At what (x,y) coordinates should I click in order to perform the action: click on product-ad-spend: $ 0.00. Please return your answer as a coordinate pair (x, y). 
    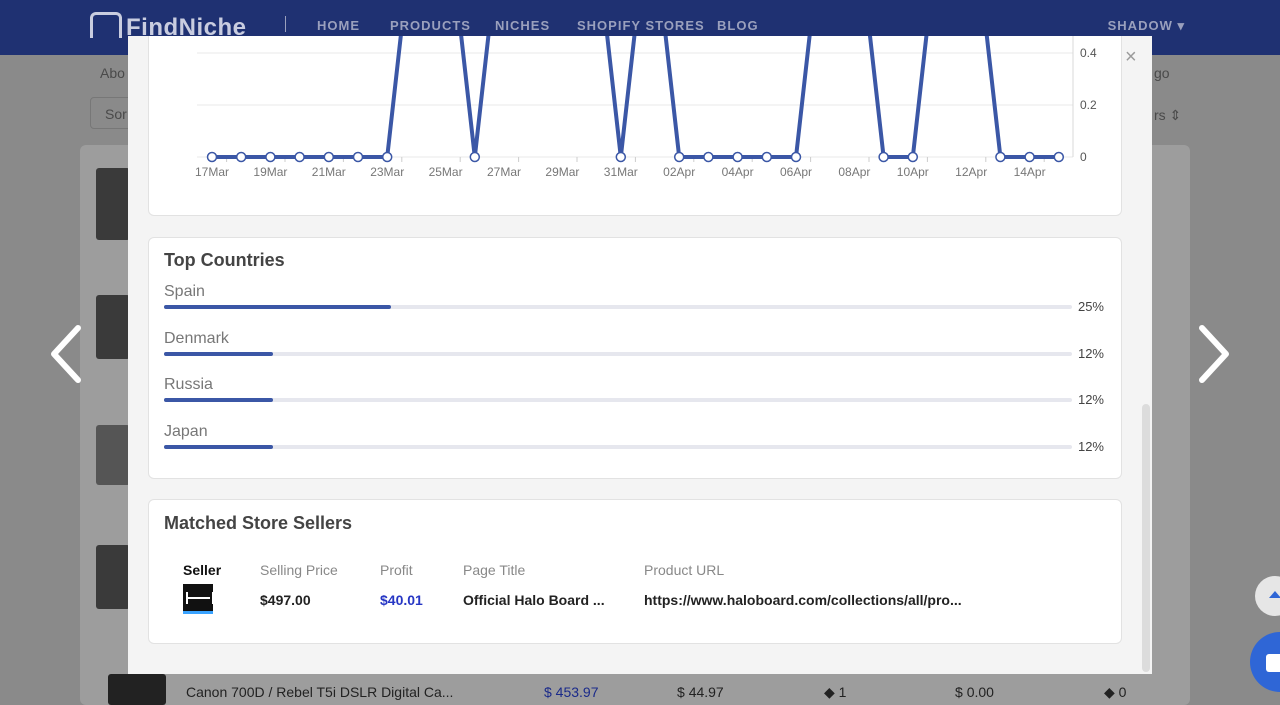
    Looking at the image, I should click on (974, 692).